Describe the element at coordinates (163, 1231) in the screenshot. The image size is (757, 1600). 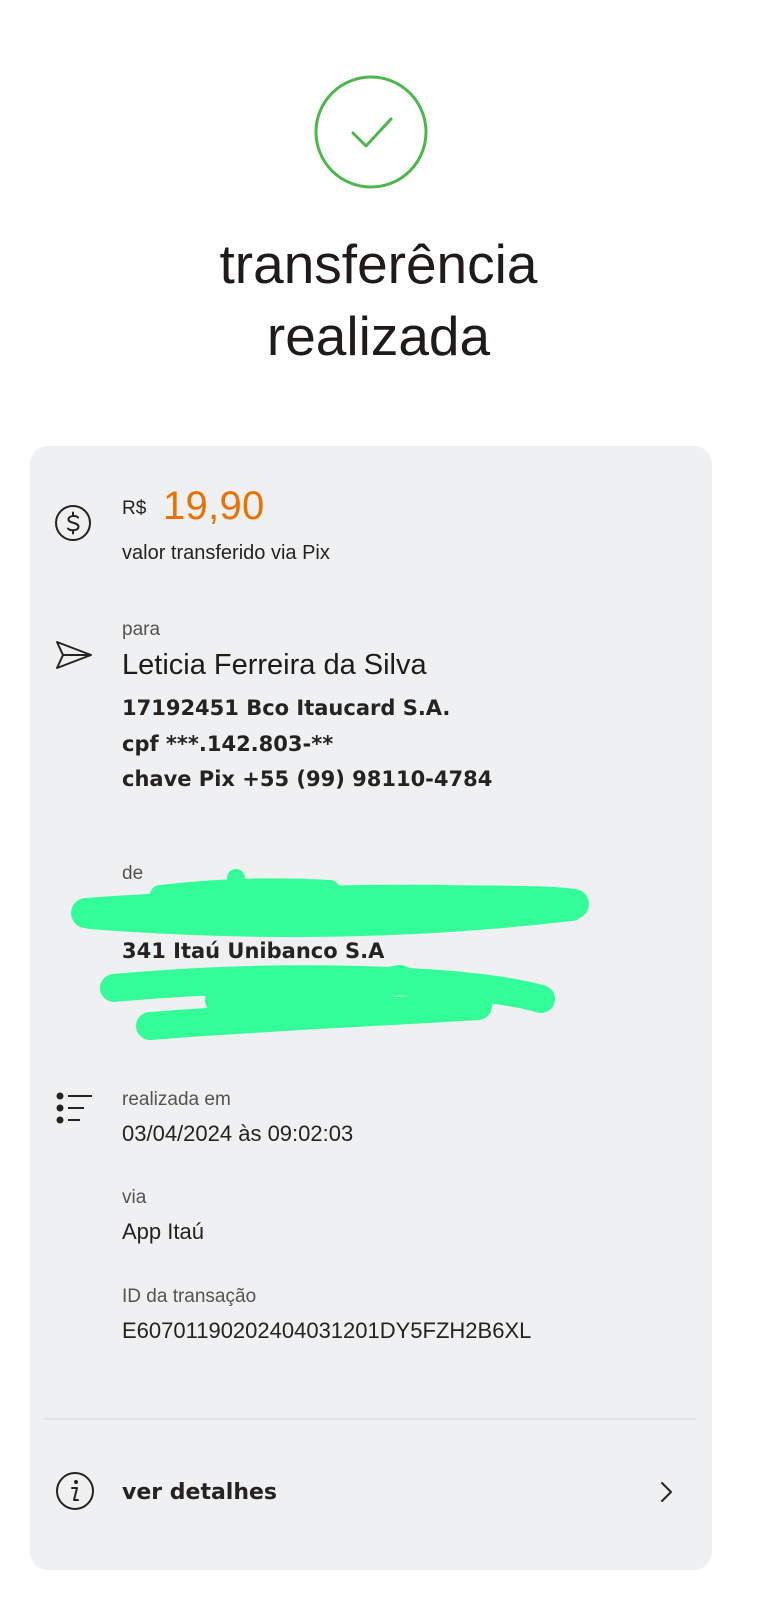
I see `transaction-via-value: App Itaú` at that location.